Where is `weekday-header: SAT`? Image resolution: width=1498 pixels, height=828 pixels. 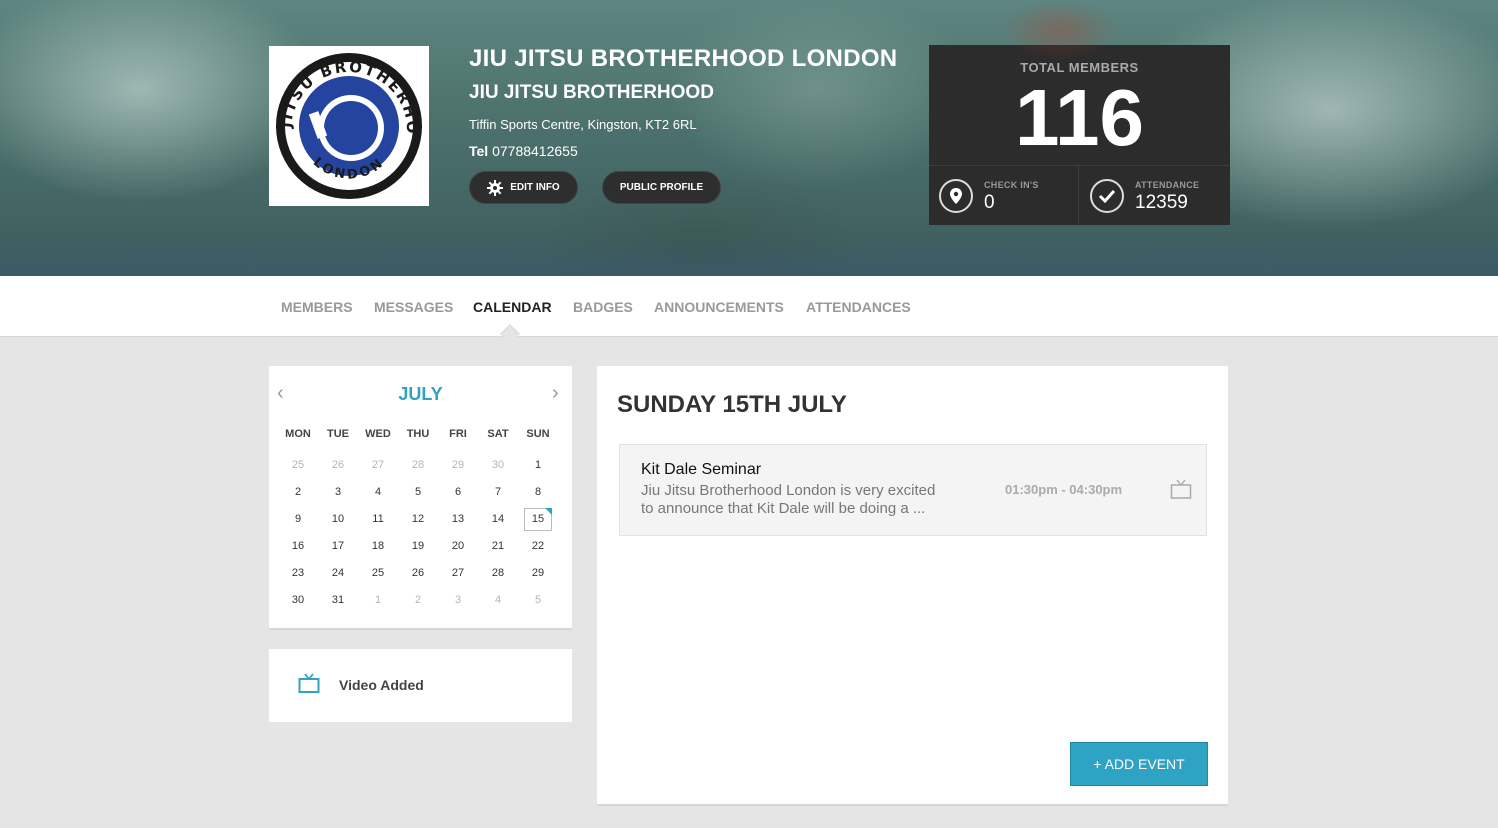
weekday-header: SAT is located at coordinates (498, 434).